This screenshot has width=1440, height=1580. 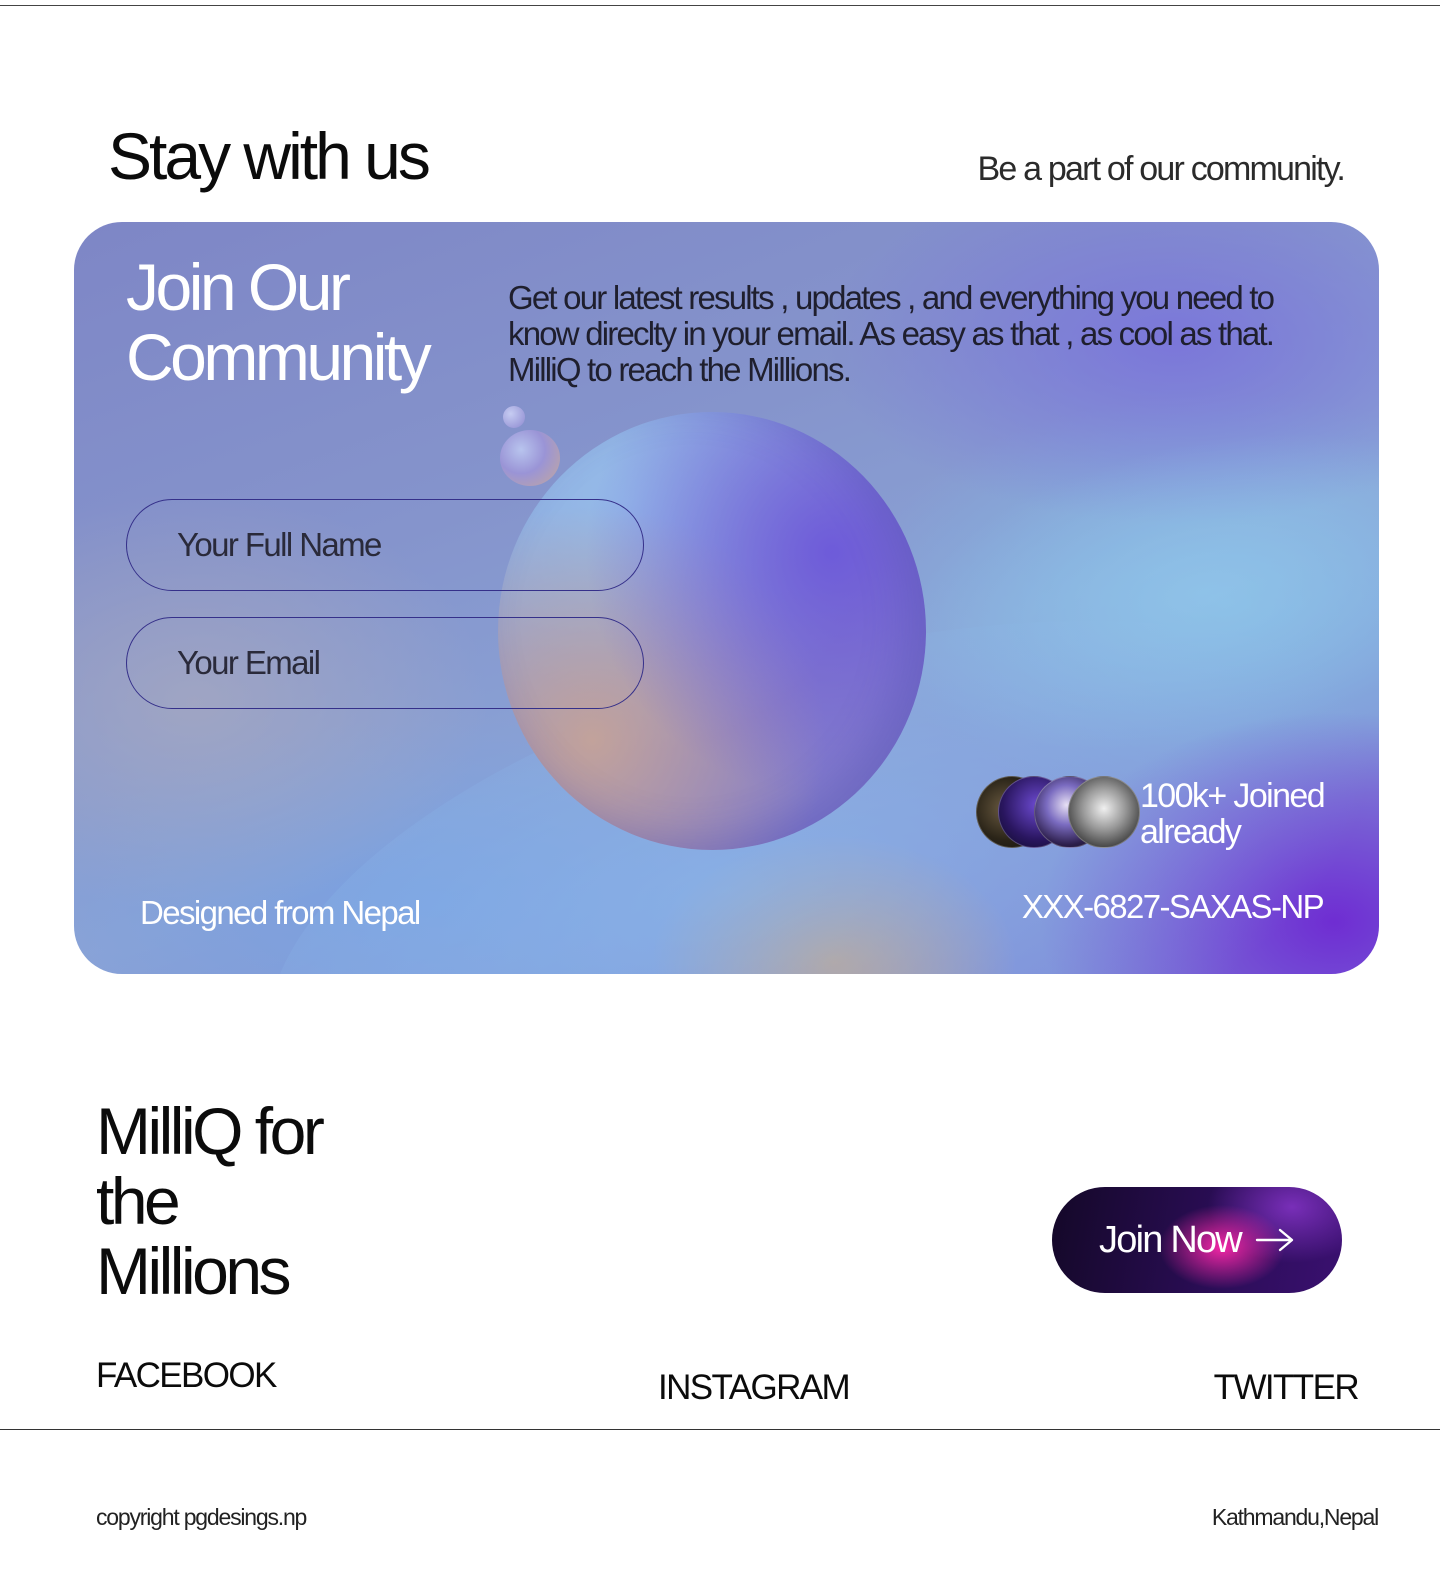 What do you see at coordinates (1191, 832) in the screenshot?
I see `joined-count-line: already` at bounding box center [1191, 832].